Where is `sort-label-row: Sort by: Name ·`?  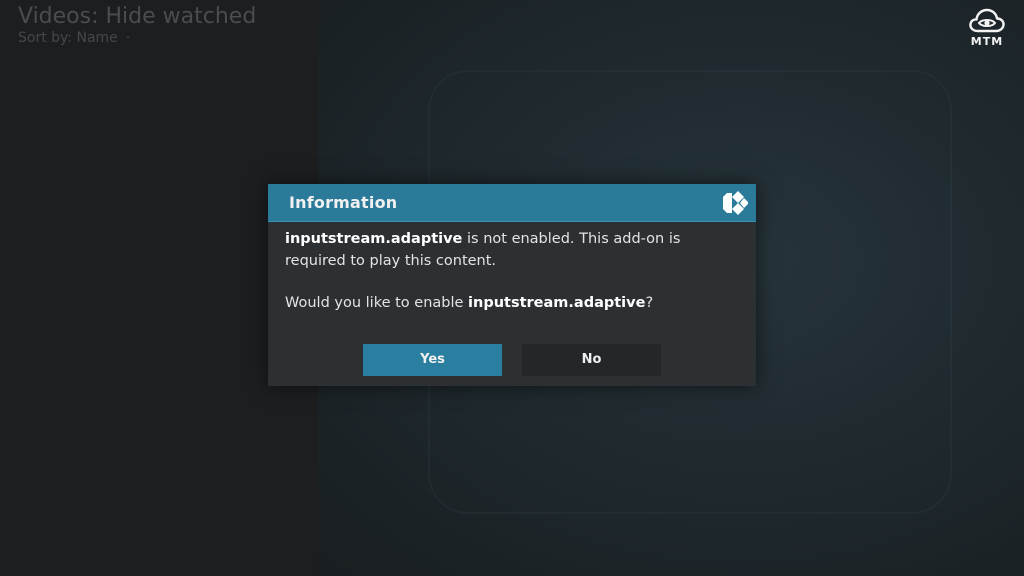
sort-label-row: Sort by: Name · is located at coordinates (74, 38).